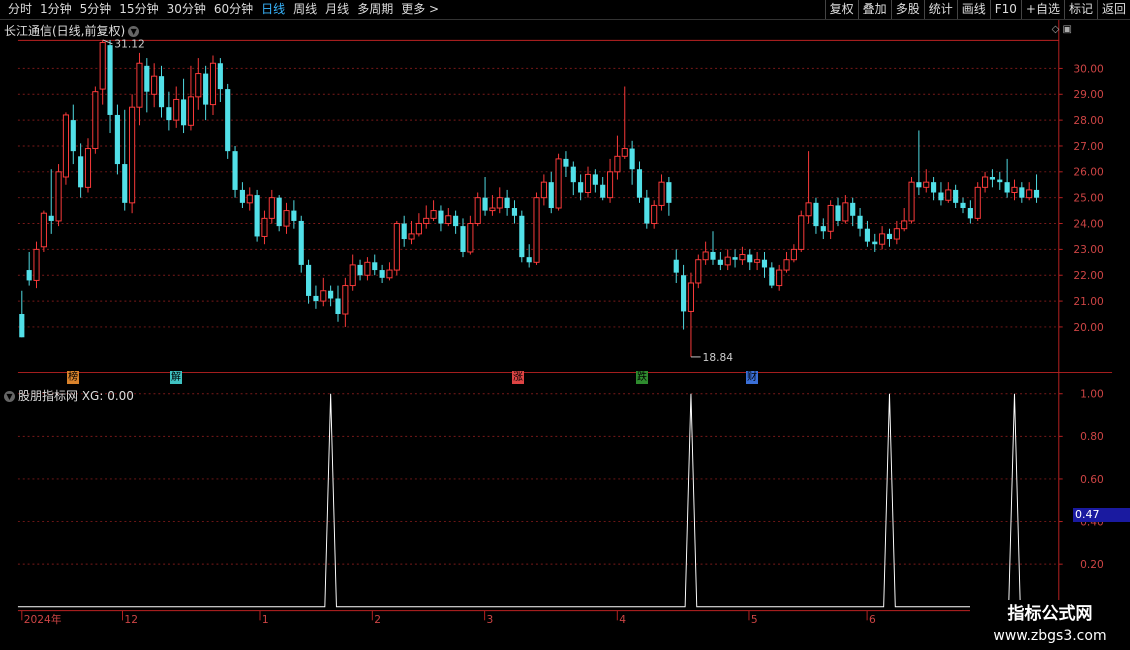 The height and width of the screenshot is (650, 1130). I want to click on period-tab: 周线, so click(305, 9).